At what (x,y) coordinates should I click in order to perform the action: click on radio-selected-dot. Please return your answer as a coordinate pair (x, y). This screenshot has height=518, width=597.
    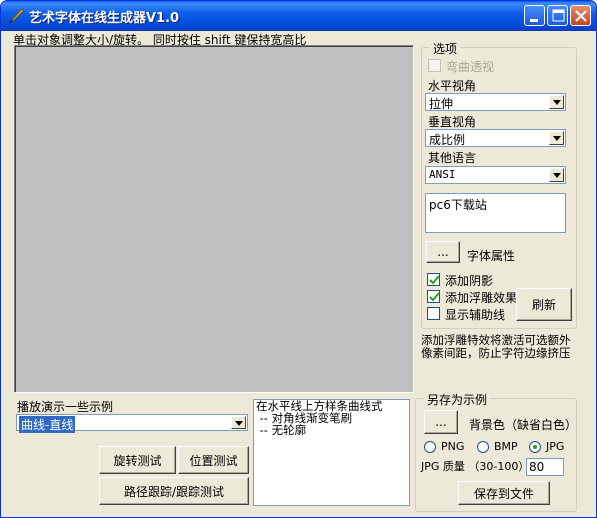
    Looking at the image, I should click on (535, 447).